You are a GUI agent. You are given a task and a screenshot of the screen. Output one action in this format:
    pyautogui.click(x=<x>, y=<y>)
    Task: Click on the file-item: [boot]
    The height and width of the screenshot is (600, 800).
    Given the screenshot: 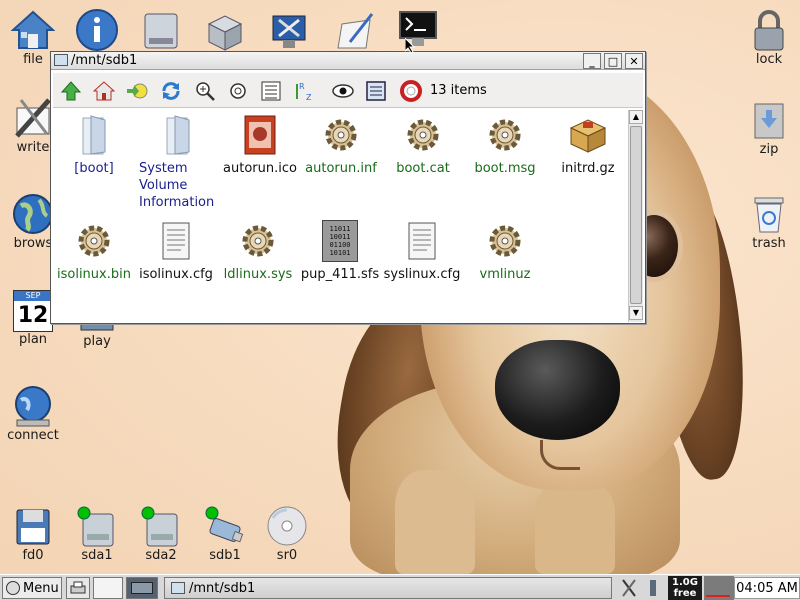 What is the action you would take?
    pyautogui.click(x=94, y=145)
    